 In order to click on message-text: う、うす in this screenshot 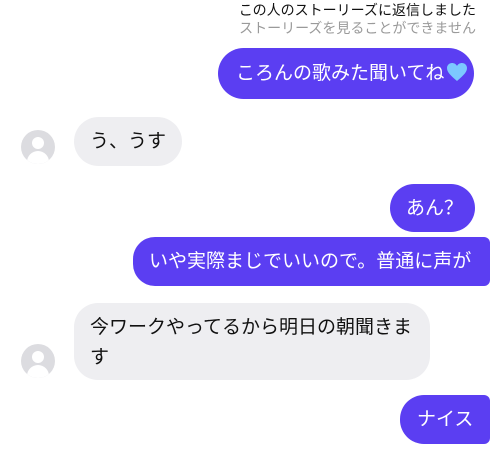, I will do `click(128, 141)`.